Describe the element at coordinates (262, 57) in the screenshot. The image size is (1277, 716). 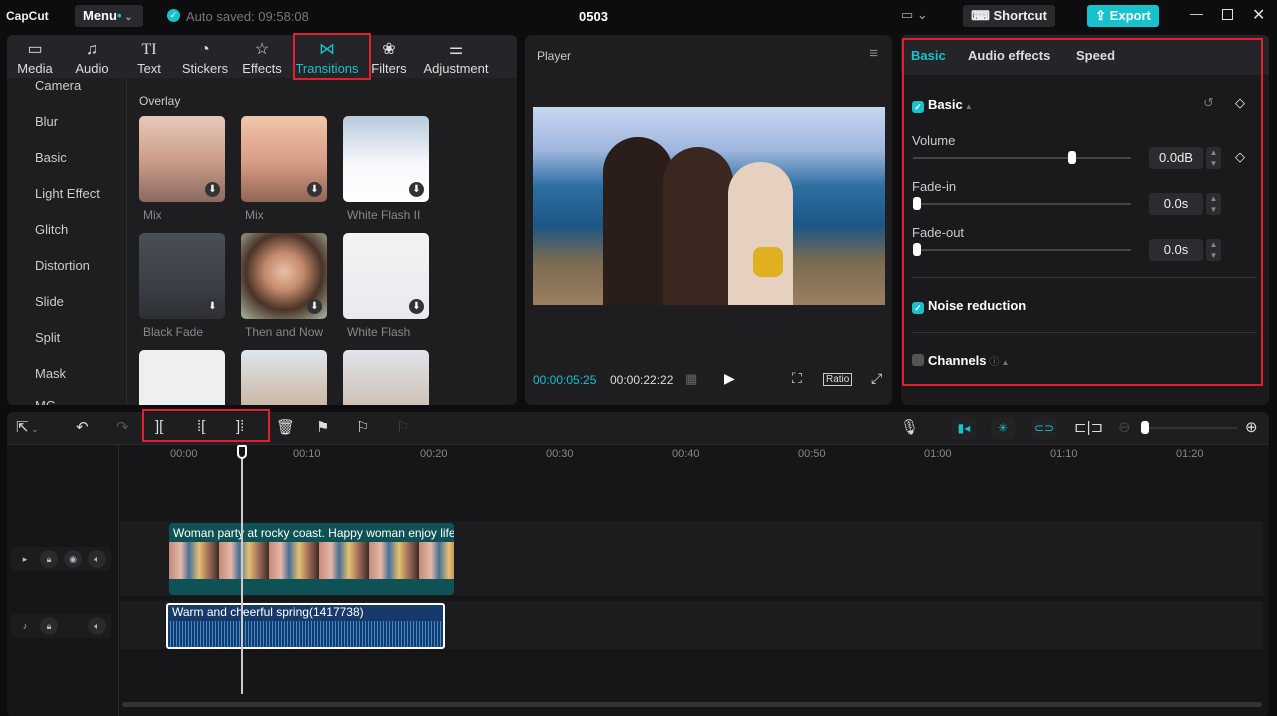
I see `tab-effects: ☆ Effects` at that location.